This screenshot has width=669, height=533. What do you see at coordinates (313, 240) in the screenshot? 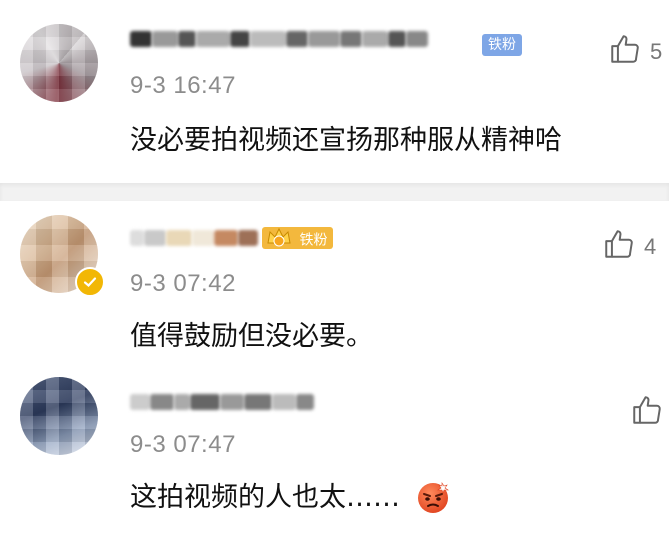
I see `fan-badge-label: 铁粉` at bounding box center [313, 240].